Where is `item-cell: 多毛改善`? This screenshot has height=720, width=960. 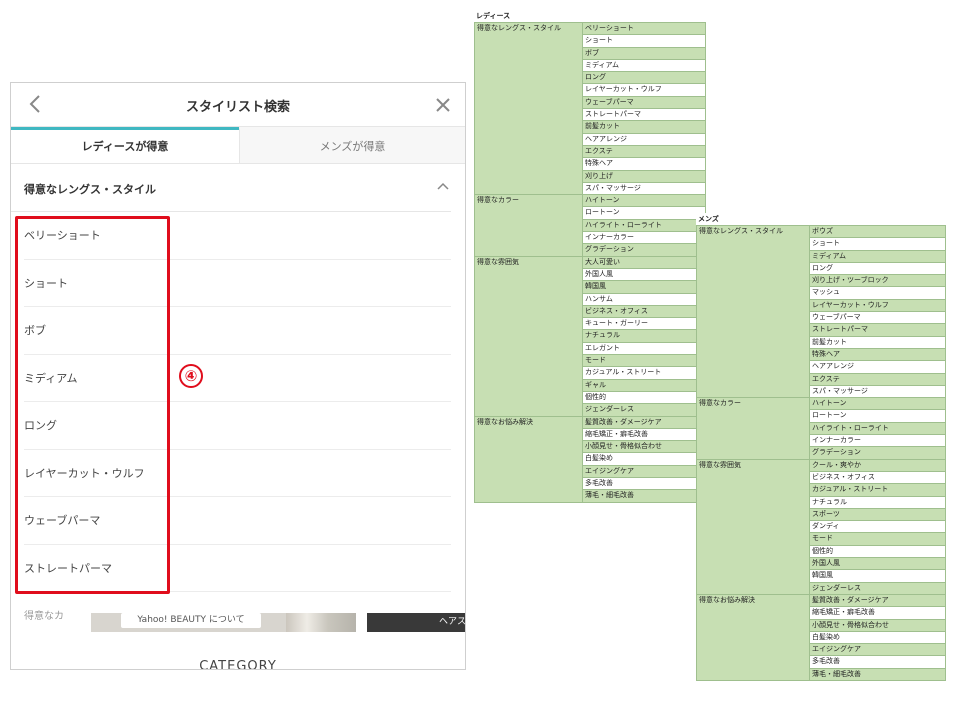
item-cell: 多毛改善 is located at coordinates (644, 483).